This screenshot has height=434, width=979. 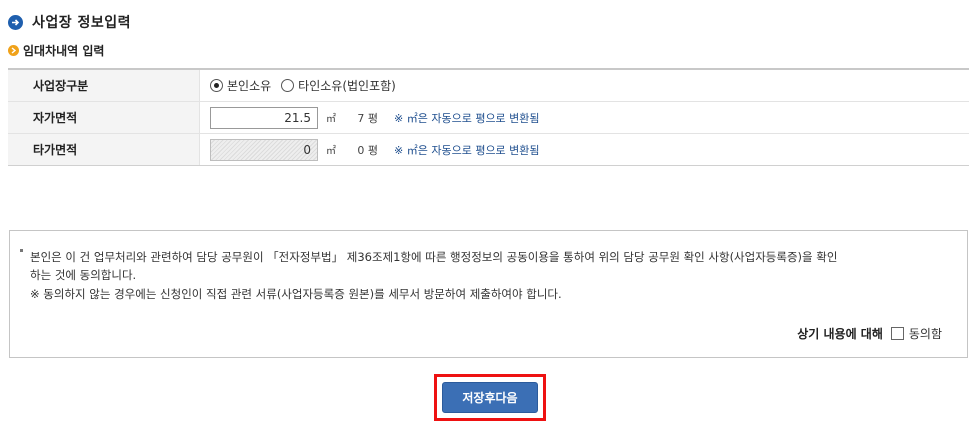 I want to click on own-area-label: 자가면적, so click(x=104, y=117).